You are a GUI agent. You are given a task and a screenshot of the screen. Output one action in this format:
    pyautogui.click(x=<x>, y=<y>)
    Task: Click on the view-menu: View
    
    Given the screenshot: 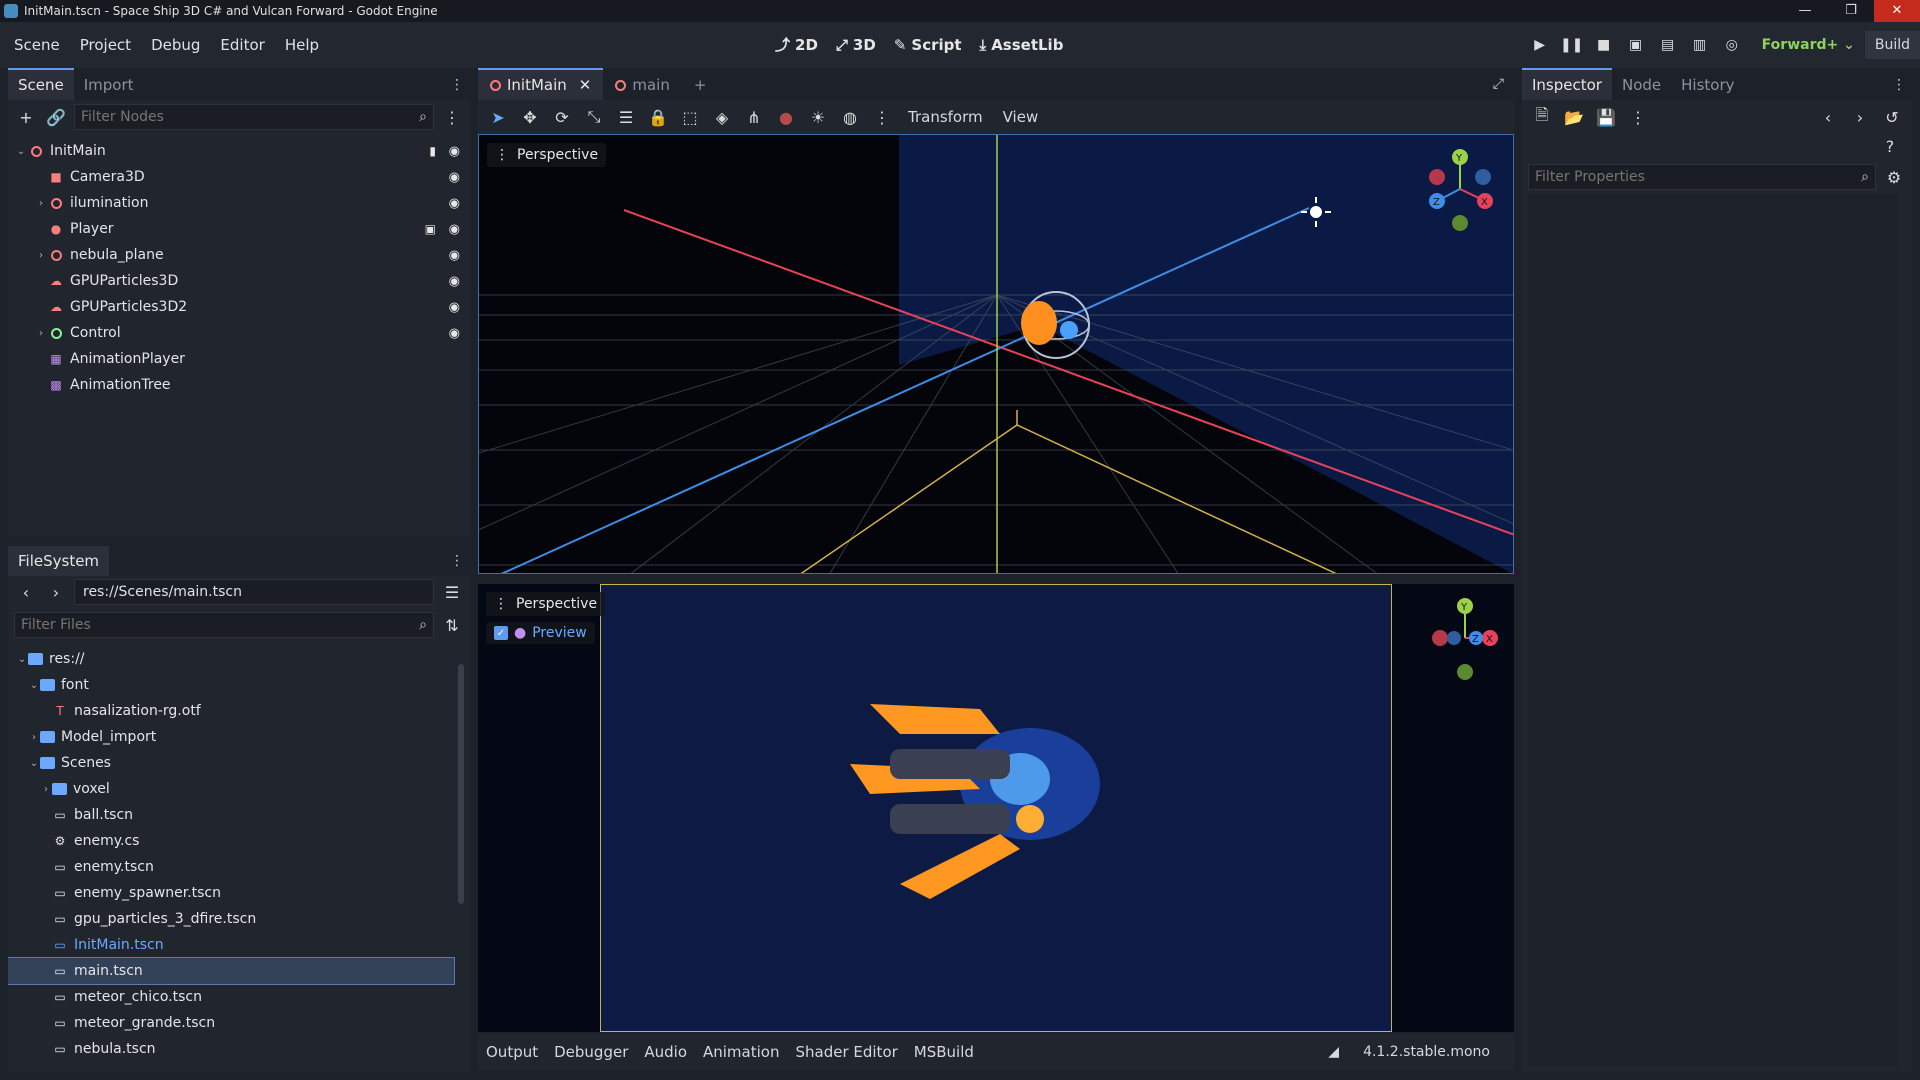 What is the action you would take?
    pyautogui.click(x=1021, y=117)
    